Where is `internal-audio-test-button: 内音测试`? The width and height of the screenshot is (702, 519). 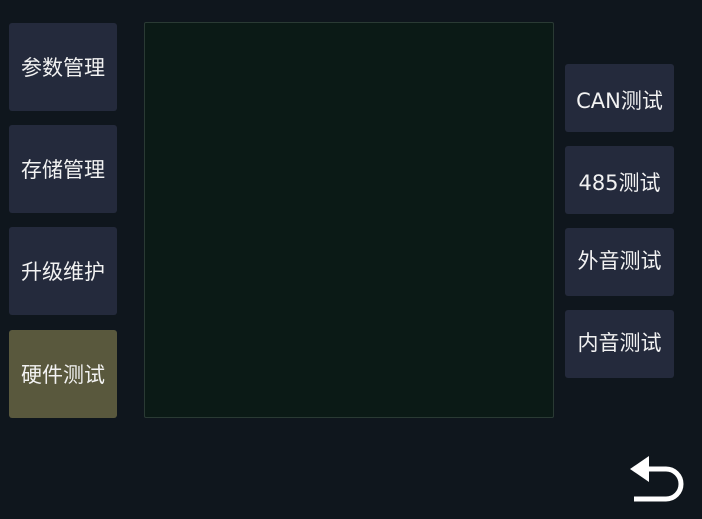
internal-audio-test-button: 内音测试 is located at coordinates (619, 344).